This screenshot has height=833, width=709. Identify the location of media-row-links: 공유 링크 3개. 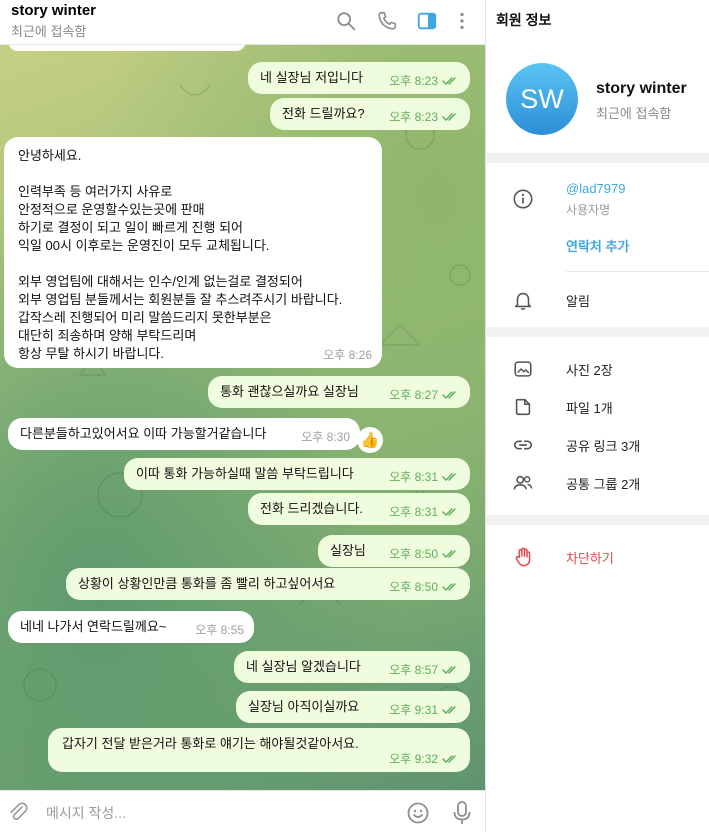
(597, 445).